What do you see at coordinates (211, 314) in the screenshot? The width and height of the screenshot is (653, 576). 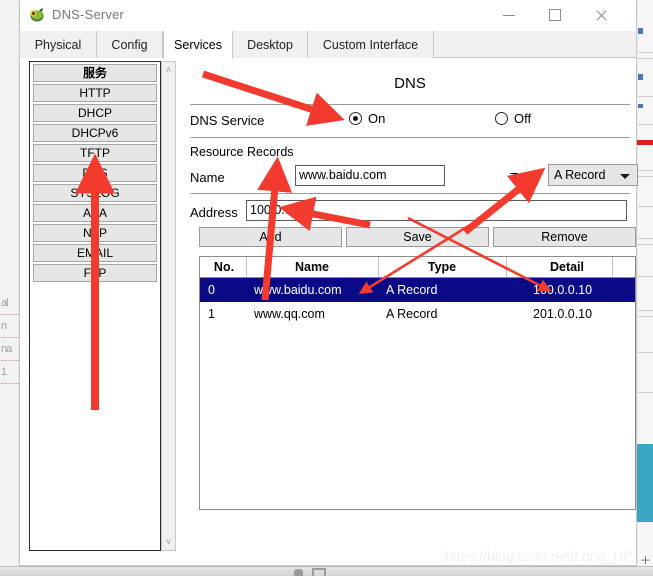 I see `cell-no: 1` at bounding box center [211, 314].